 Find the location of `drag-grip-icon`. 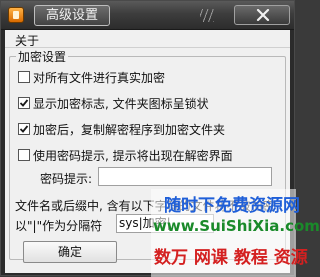

drag-grip-icon is located at coordinates (207, 15).